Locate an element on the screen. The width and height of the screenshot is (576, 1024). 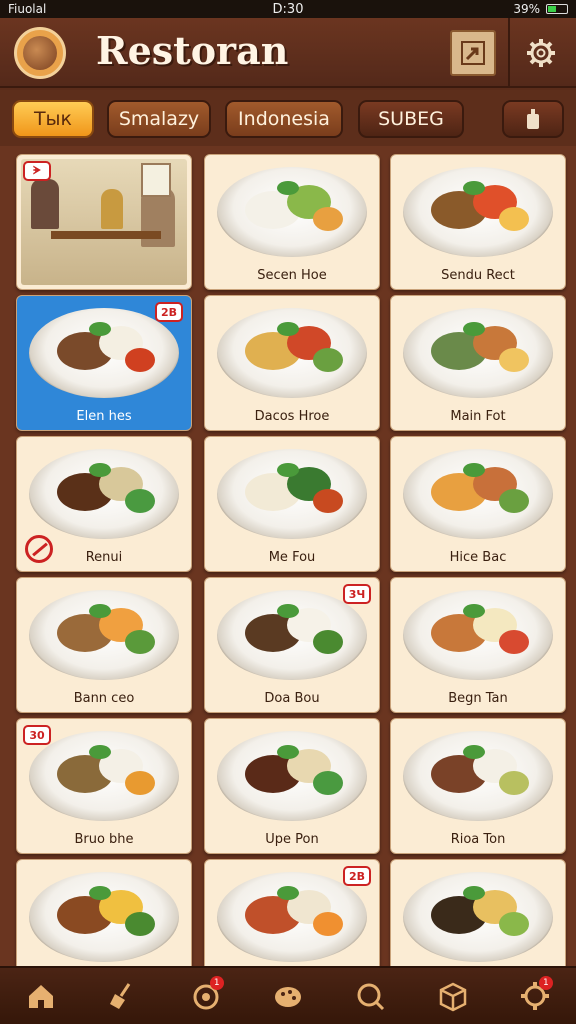
menu-card: 2B Elen hes is located at coordinates (104, 363).